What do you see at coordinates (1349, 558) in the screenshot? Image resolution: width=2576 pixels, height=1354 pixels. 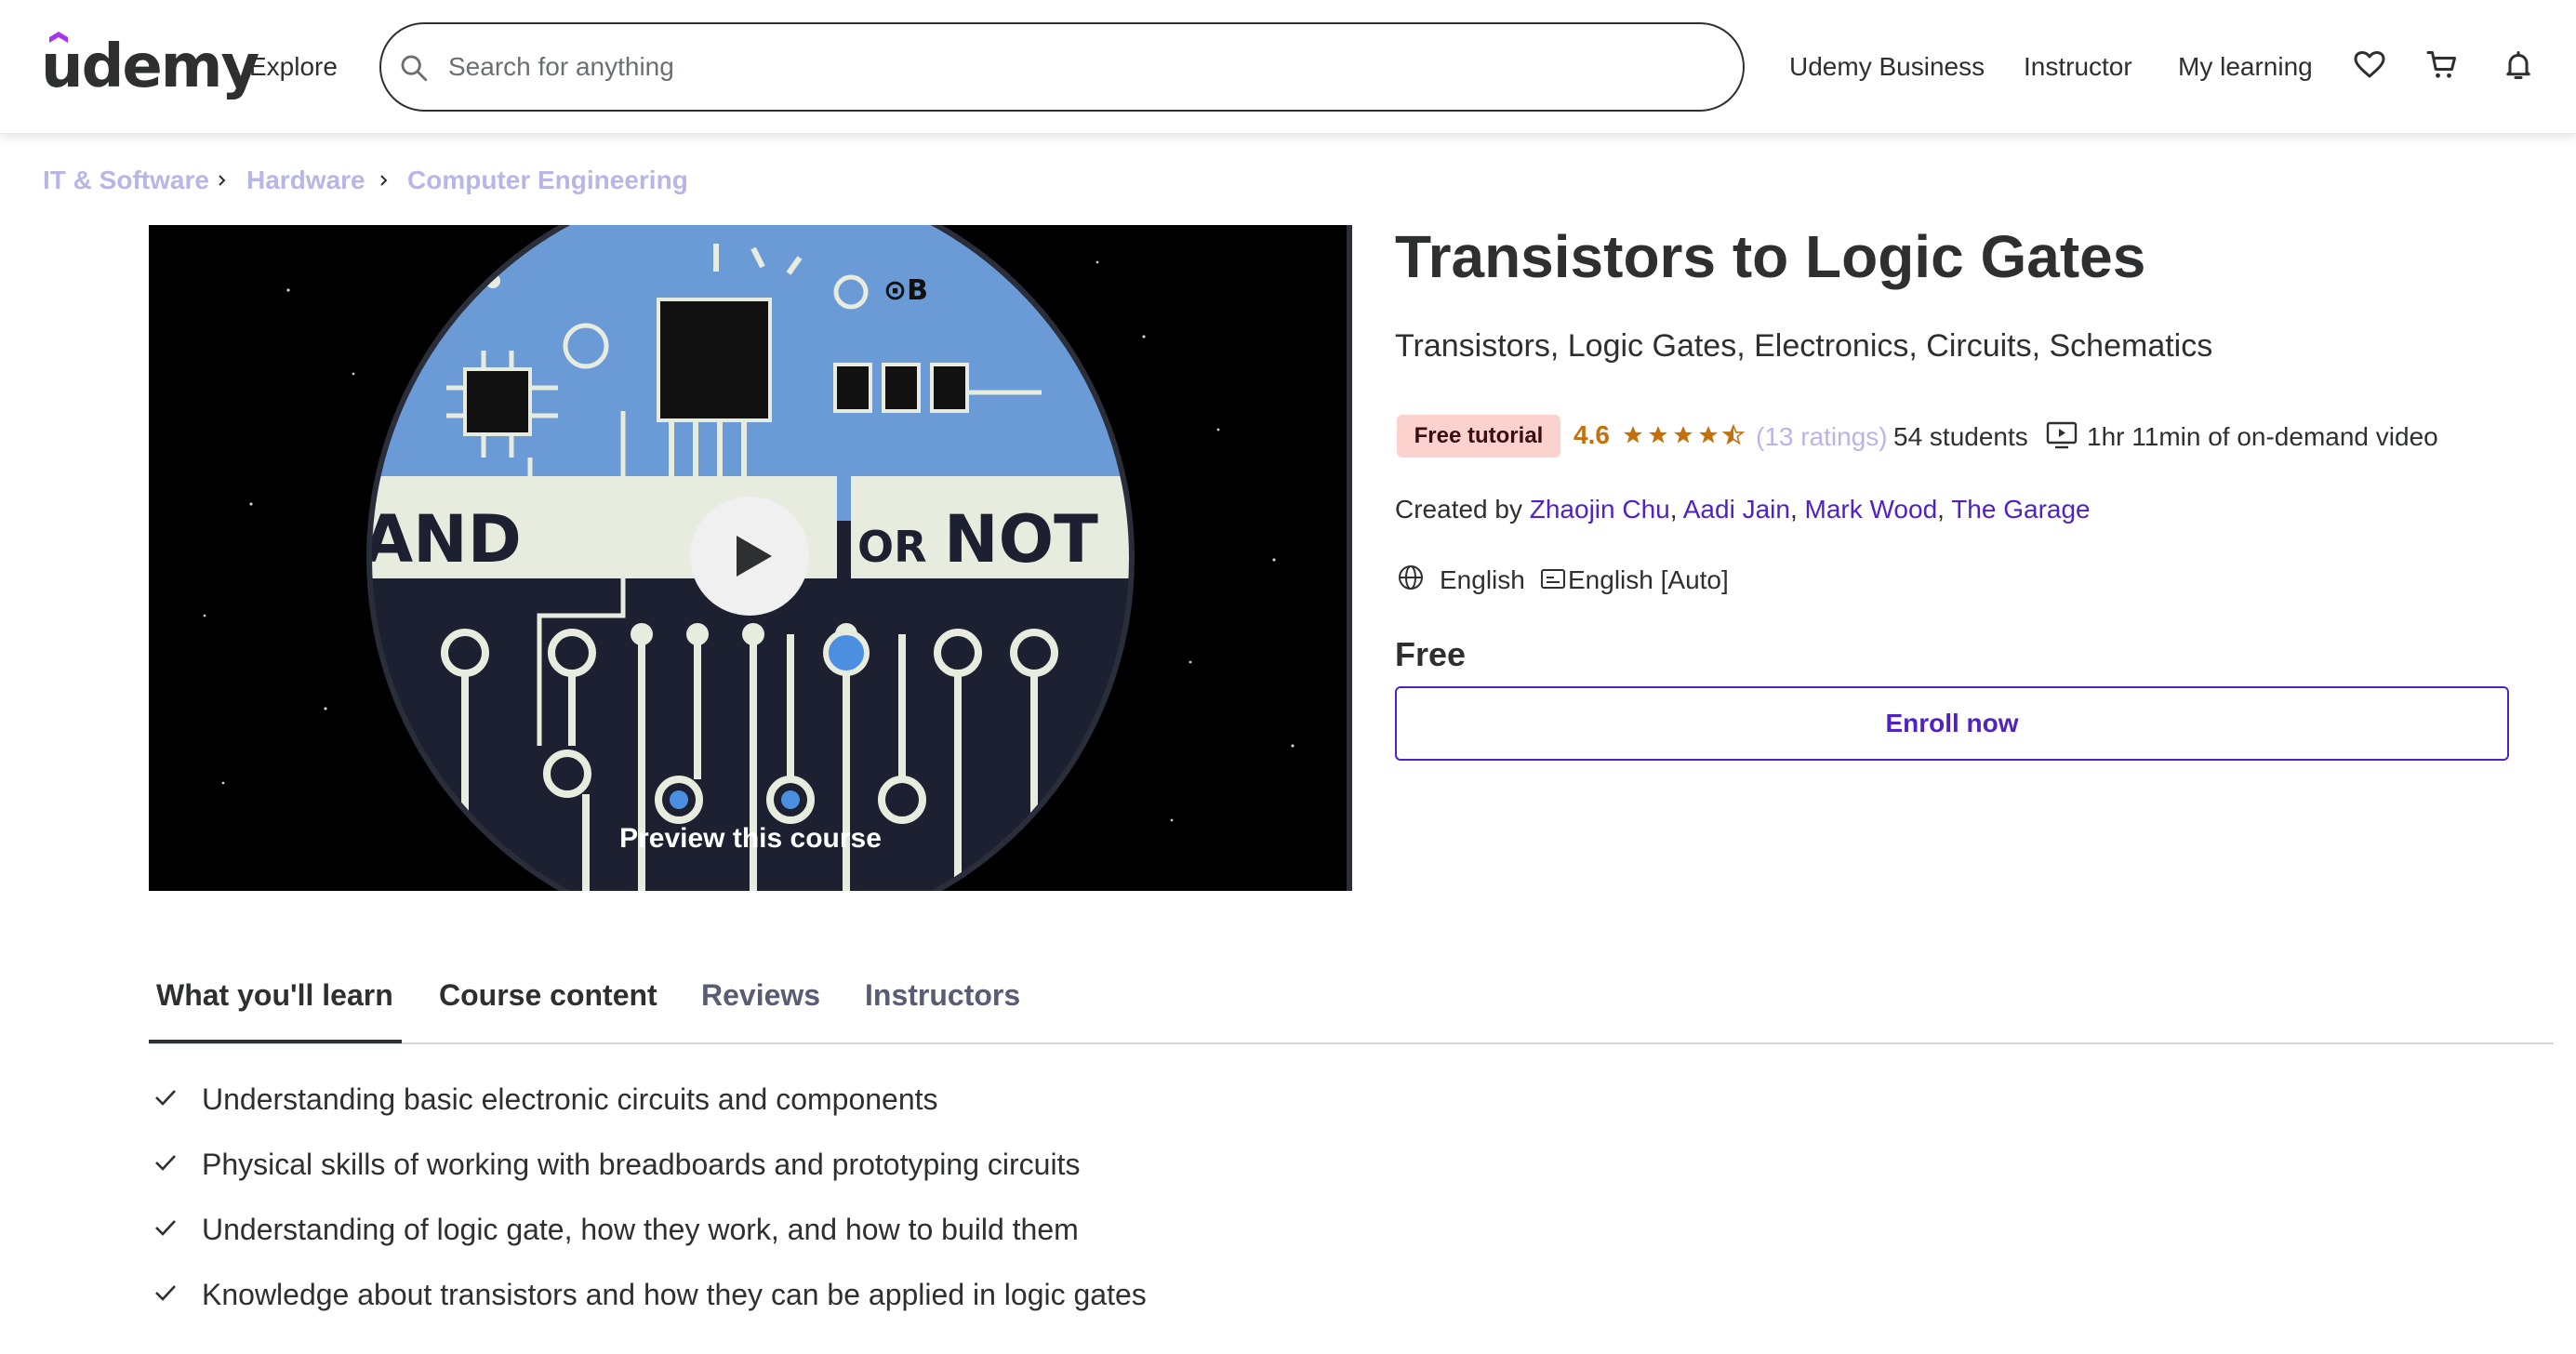 I see `preview-edge` at bounding box center [1349, 558].